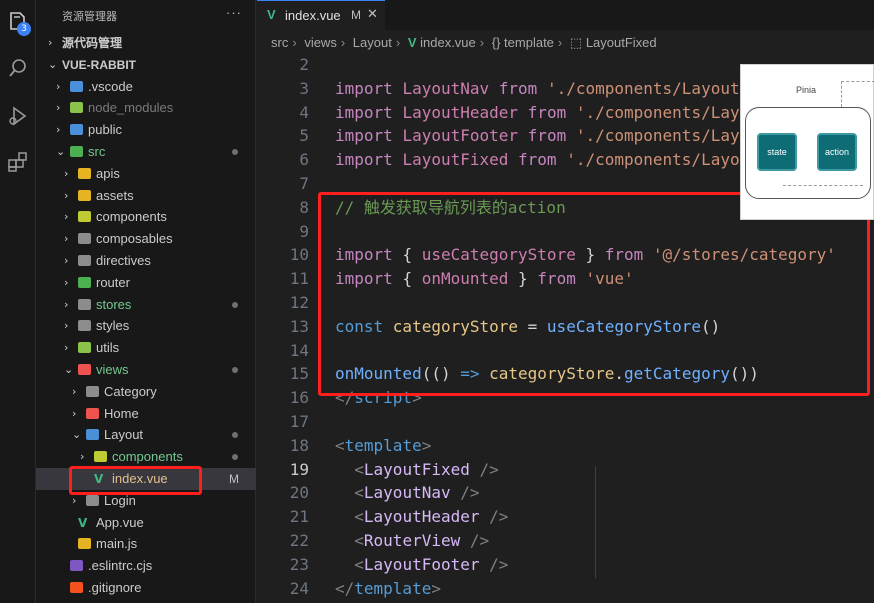 The image size is (874, 603). What do you see at coordinates (565, 517) in the screenshot?
I see `code-line: 21 <LayoutHeader />` at bounding box center [565, 517].